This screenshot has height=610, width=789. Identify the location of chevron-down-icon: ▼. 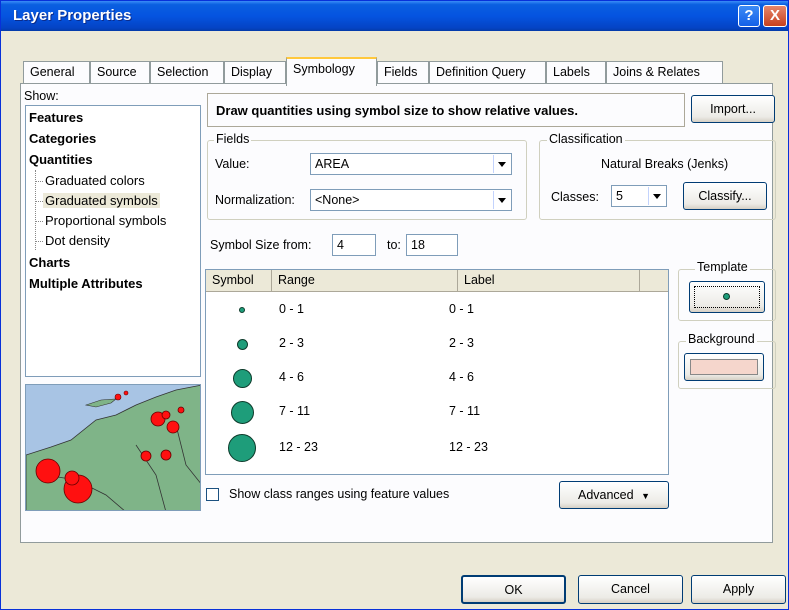
(645, 496).